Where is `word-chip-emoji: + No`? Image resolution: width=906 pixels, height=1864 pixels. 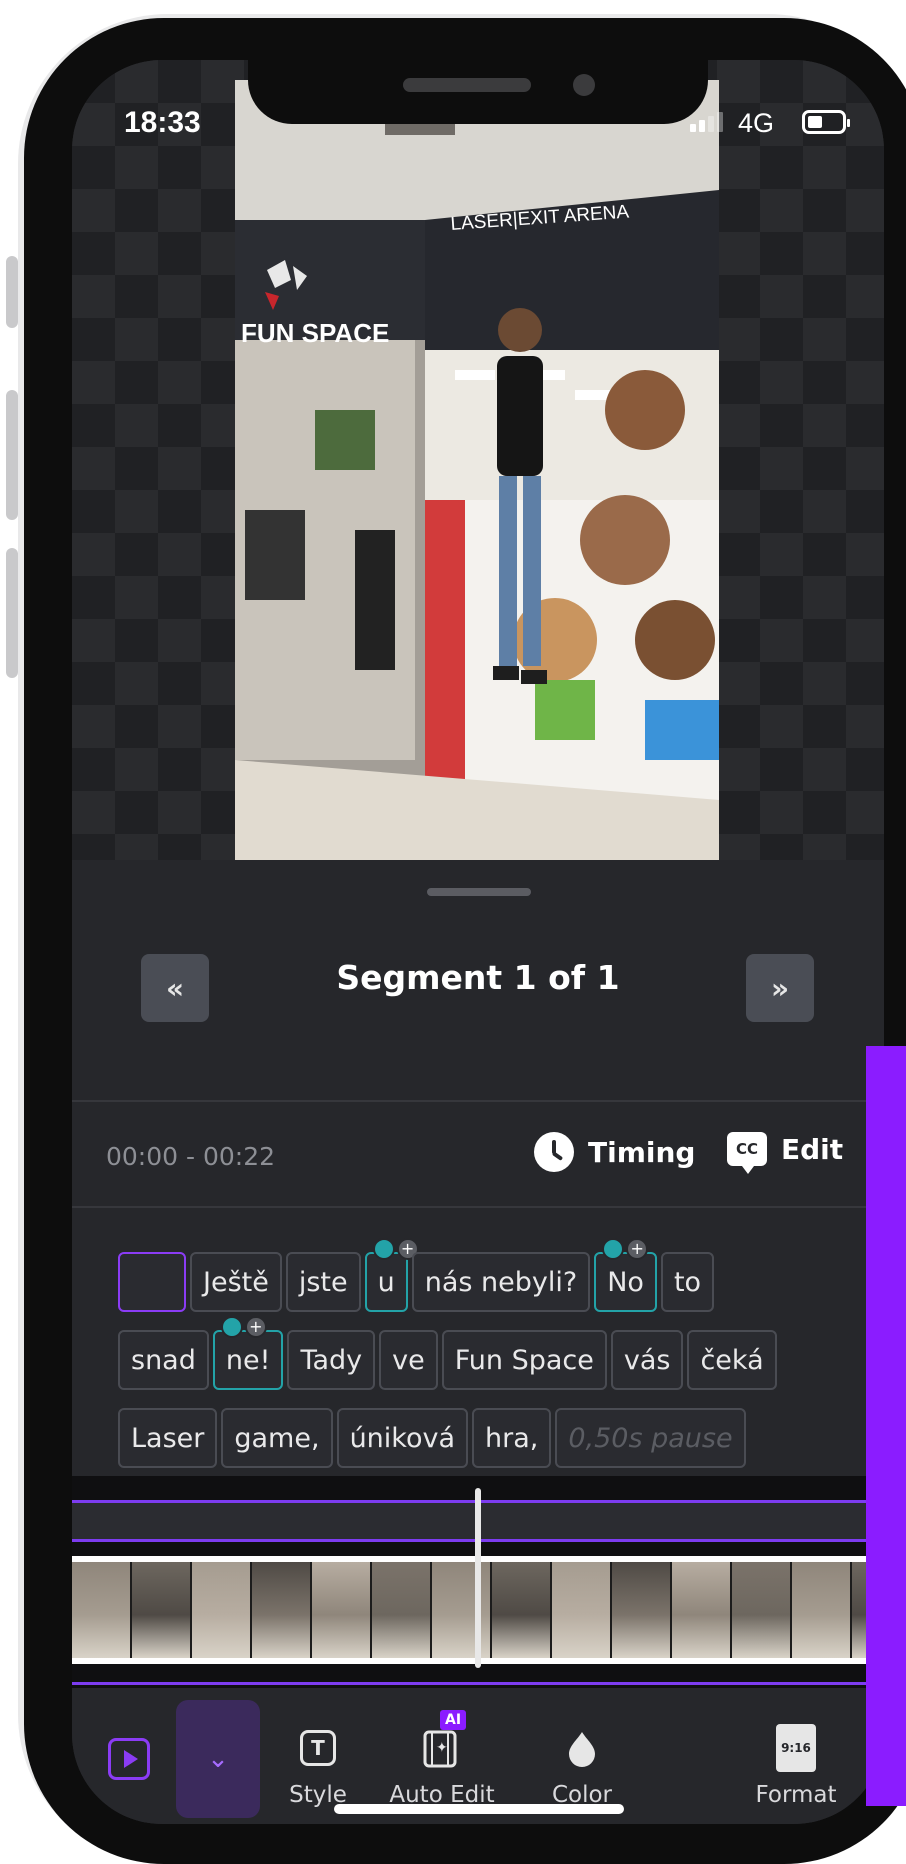
word-chip-emoji: + No is located at coordinates (625, 1275).